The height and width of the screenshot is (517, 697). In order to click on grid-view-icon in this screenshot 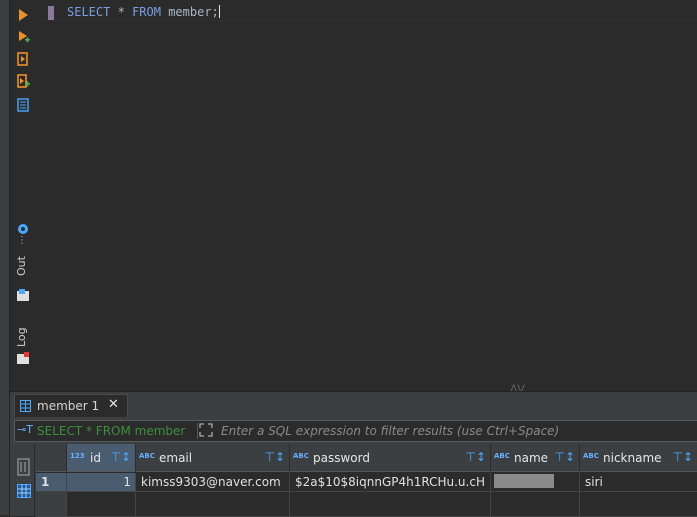, I will do `click(24, 491)`.